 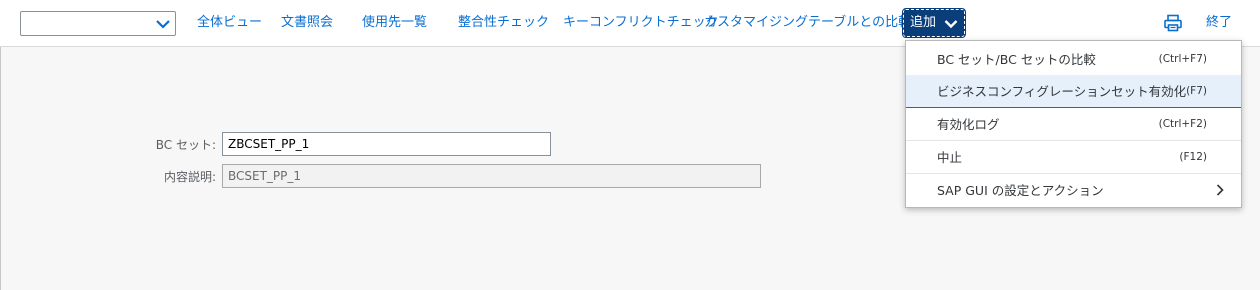 I want to click on description-field: BCSET_PP_1, so click(x=491, y=176).